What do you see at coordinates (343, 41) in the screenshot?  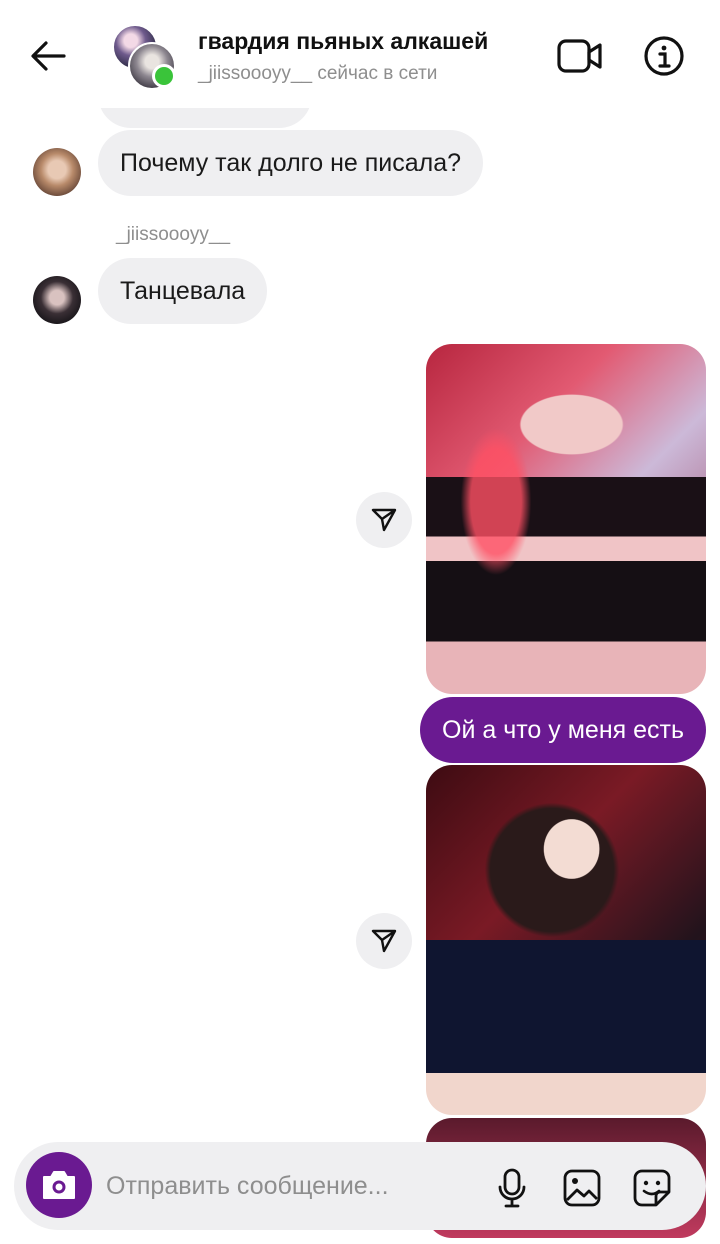 I see `chat-title: гвардия пьяных алкашей` at bounding box center [343, 41].